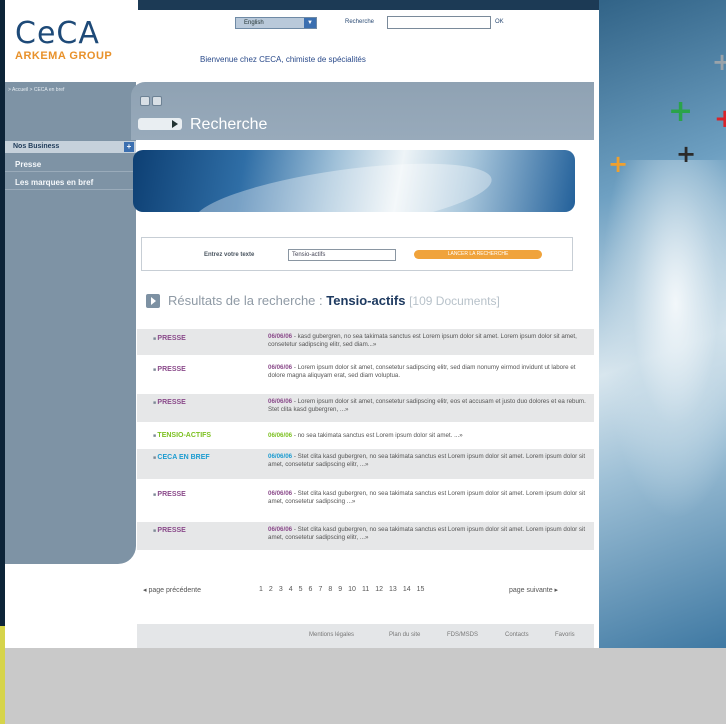 This screenshot has height=724, width=726. What do you see at coordinates (54, 182) in the screenshot?
I see `sidebar-item-label: Les marques en bref` at bounding box center [54, 182].